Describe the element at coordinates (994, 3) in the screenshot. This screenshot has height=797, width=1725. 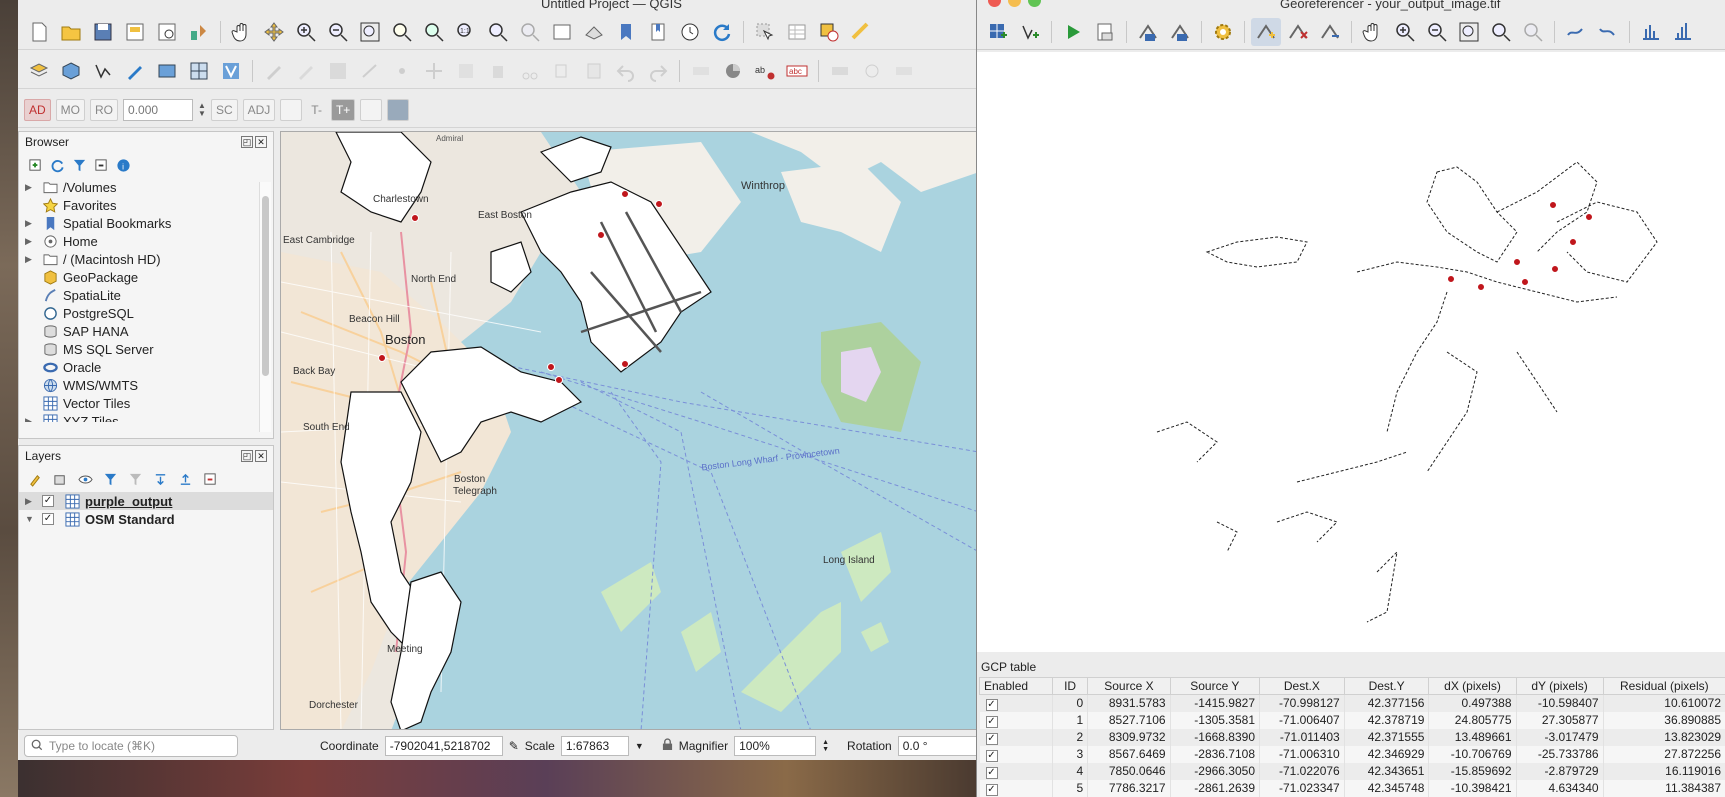
I see `close-window-button` at that location.